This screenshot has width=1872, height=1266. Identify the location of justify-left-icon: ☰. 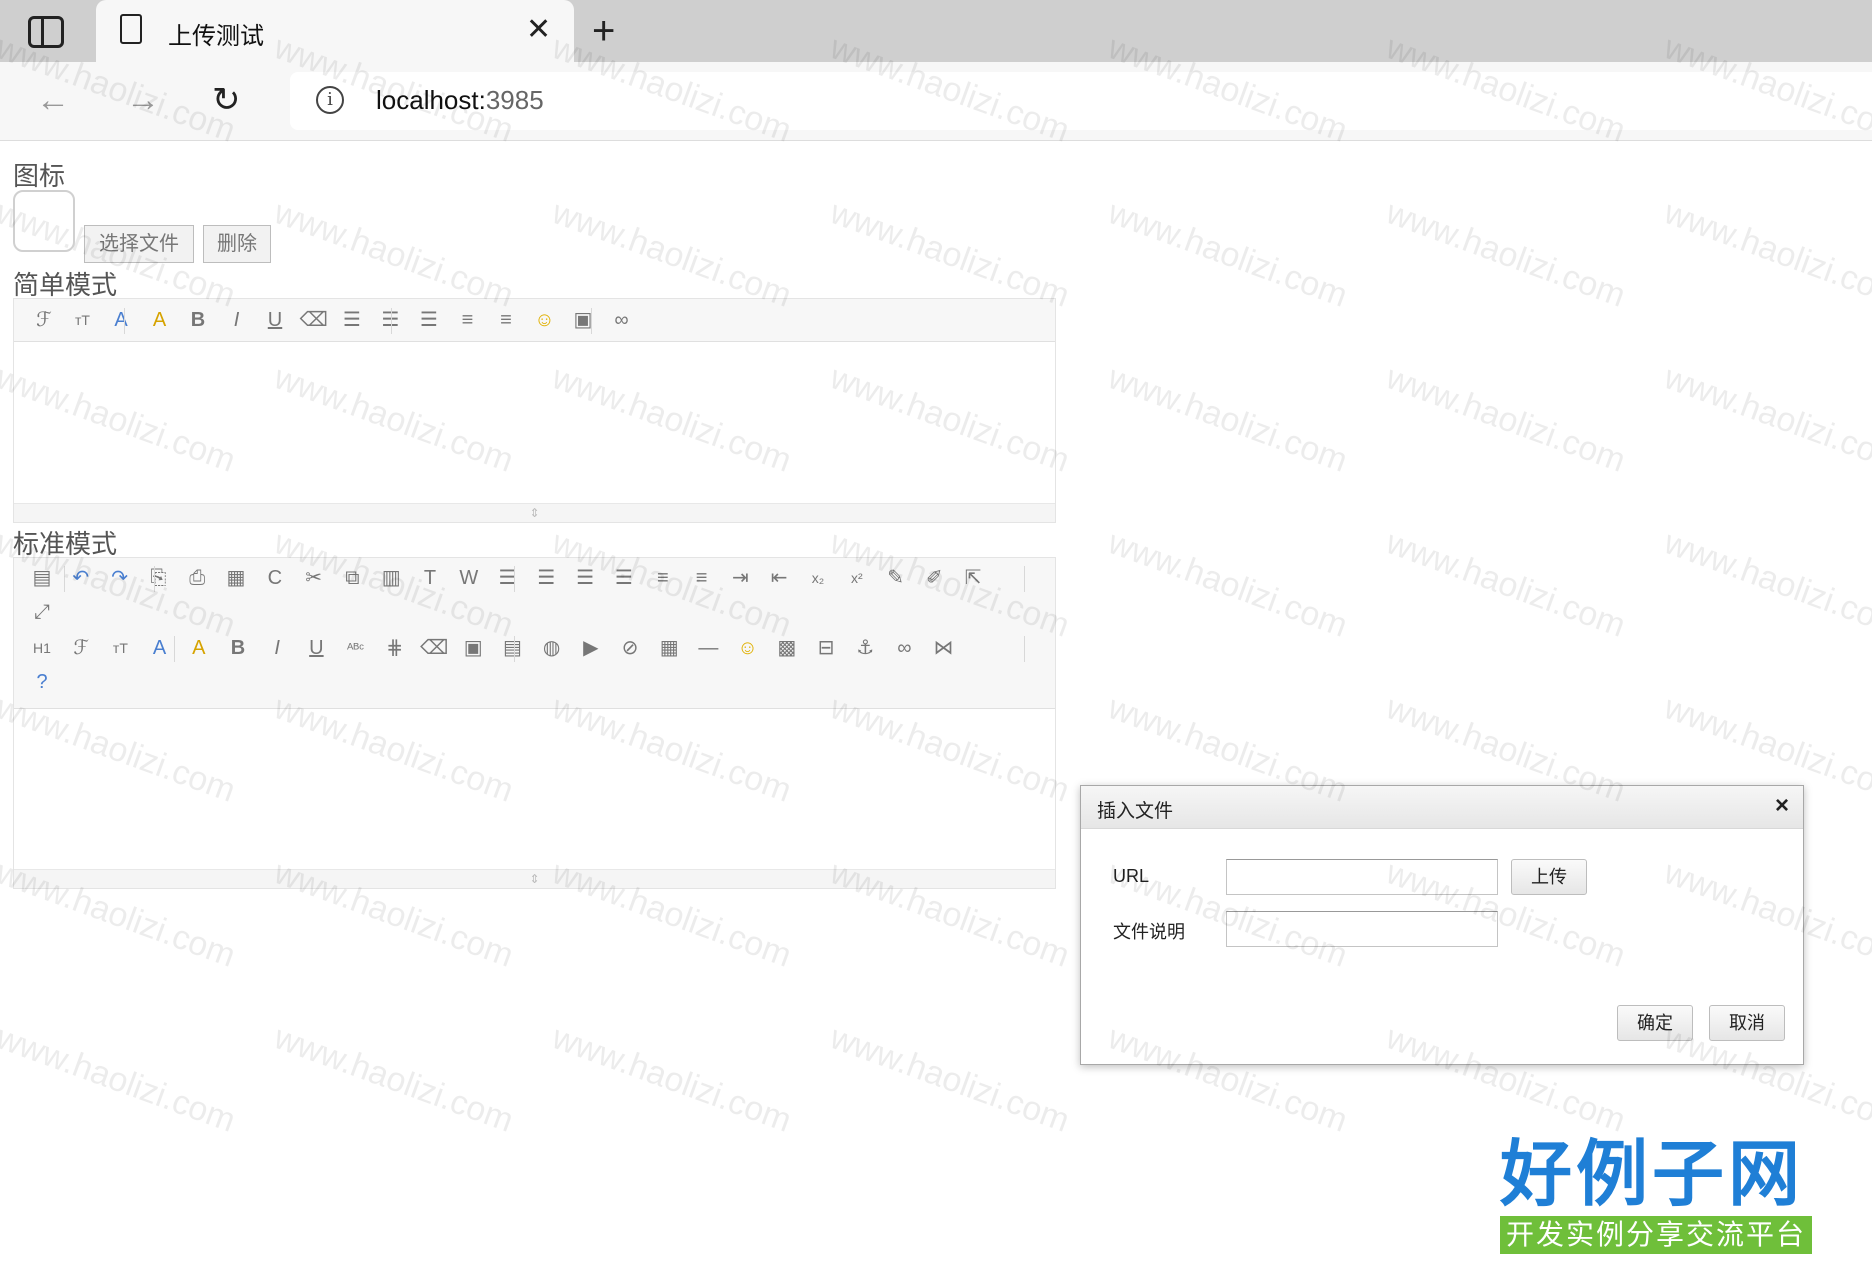
(508, 578).